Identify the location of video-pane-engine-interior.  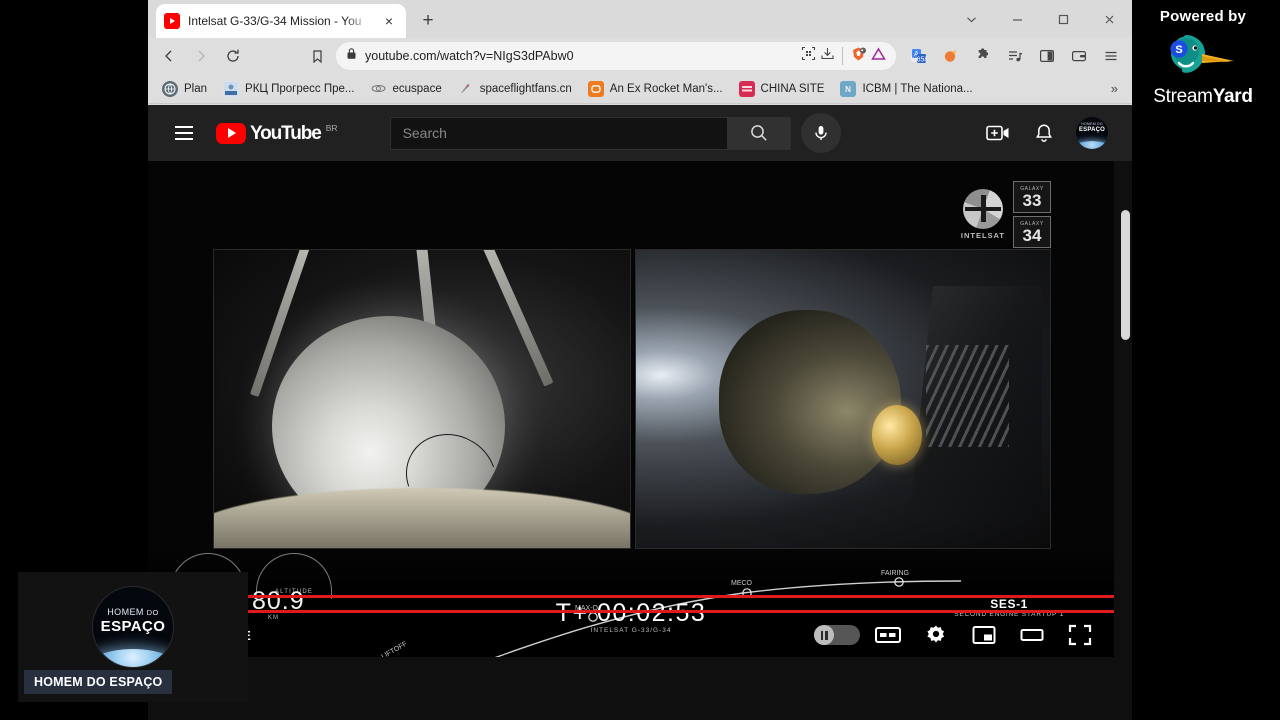
(422, 399).